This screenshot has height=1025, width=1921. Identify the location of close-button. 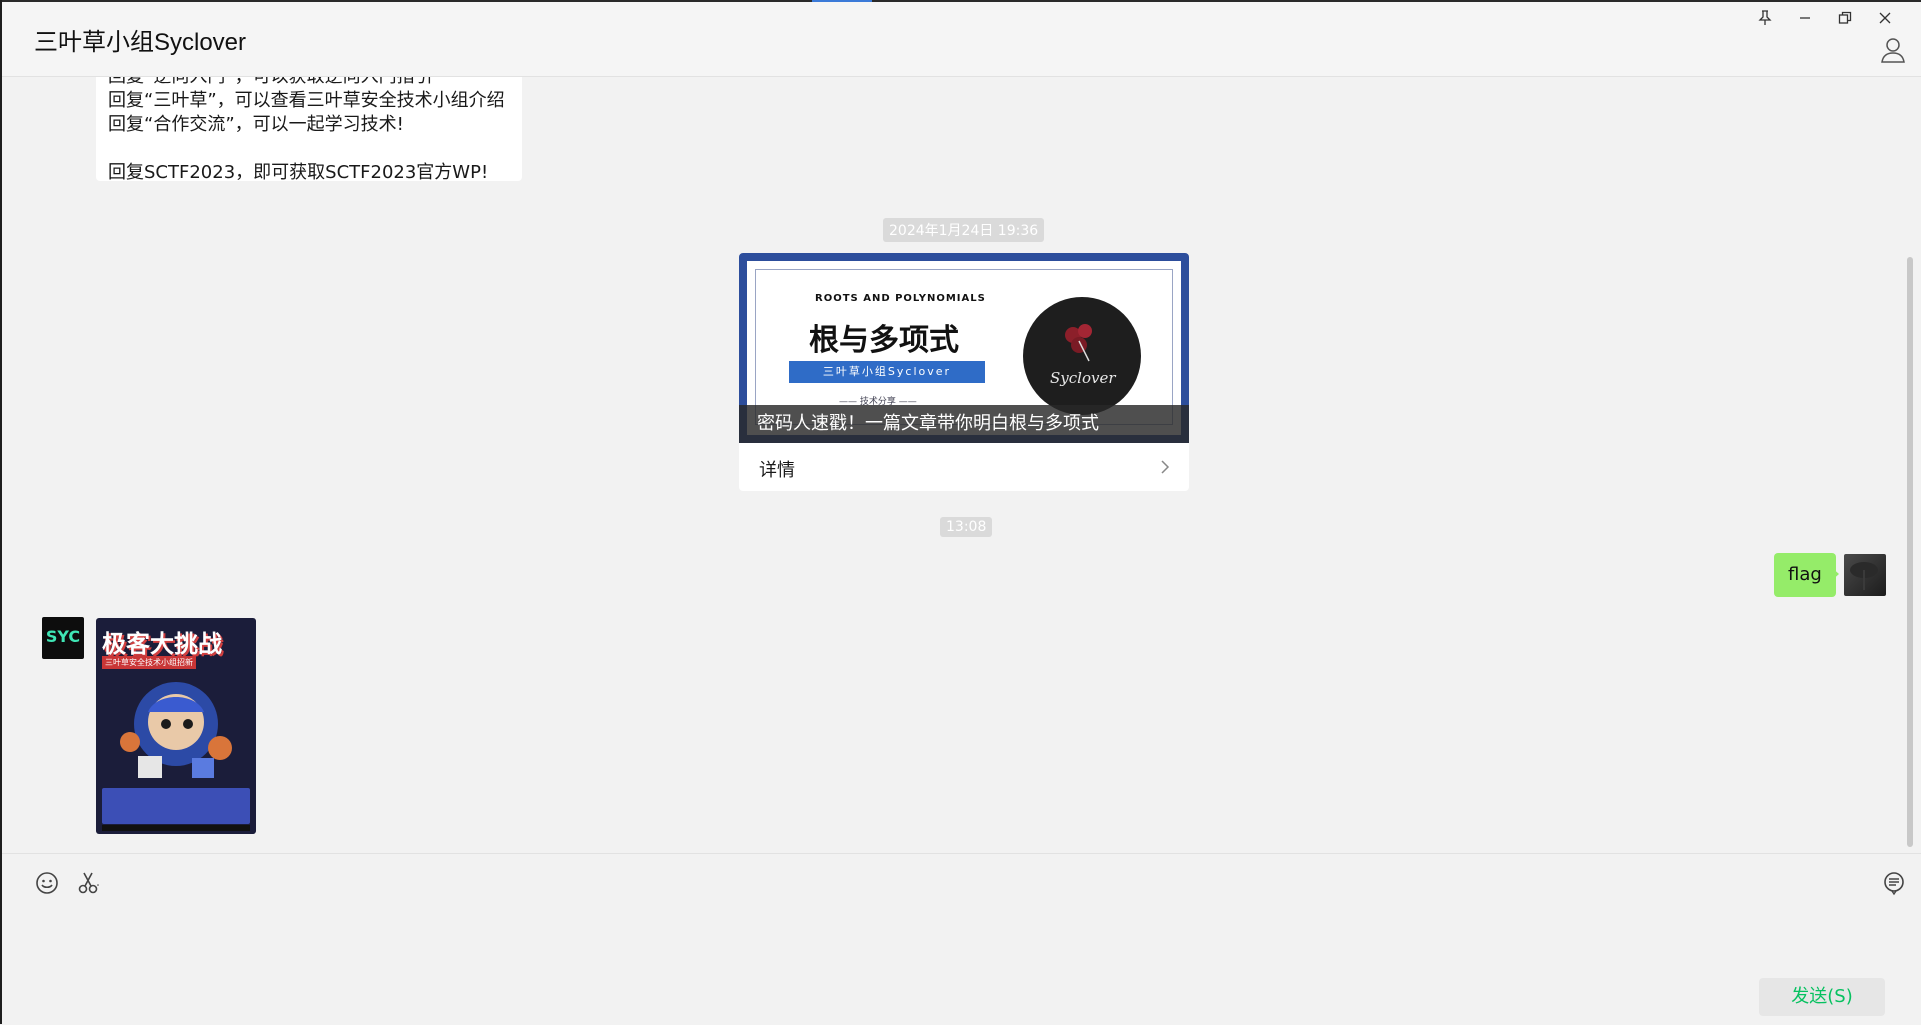
(1885, 18).